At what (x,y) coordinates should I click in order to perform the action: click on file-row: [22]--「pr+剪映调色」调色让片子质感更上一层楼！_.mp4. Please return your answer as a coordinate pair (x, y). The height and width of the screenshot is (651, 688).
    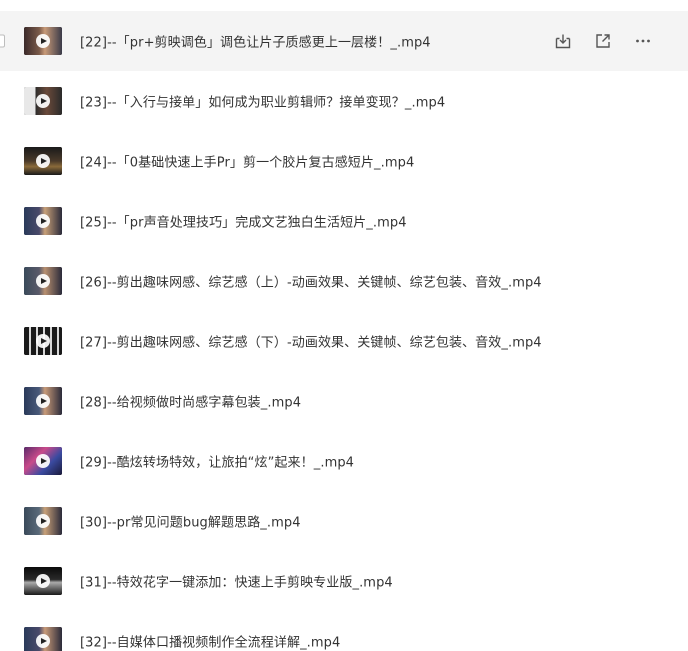
    Looking at the image, I should click on (344, 41).